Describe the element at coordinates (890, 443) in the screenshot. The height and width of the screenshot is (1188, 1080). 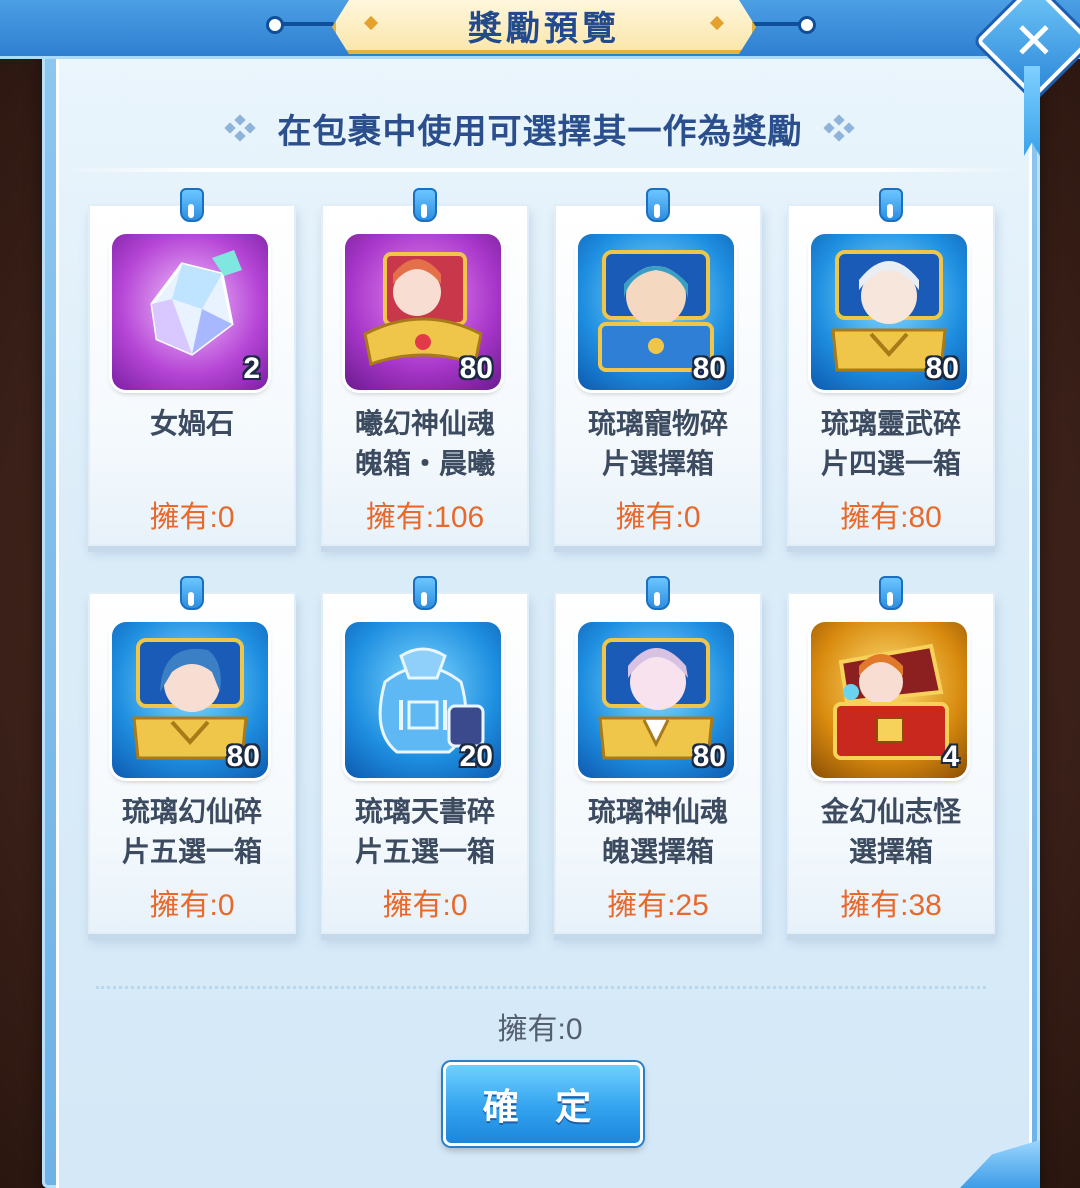
I see `item-name: 琉璃靈武碎 片四選一箱` at that location.